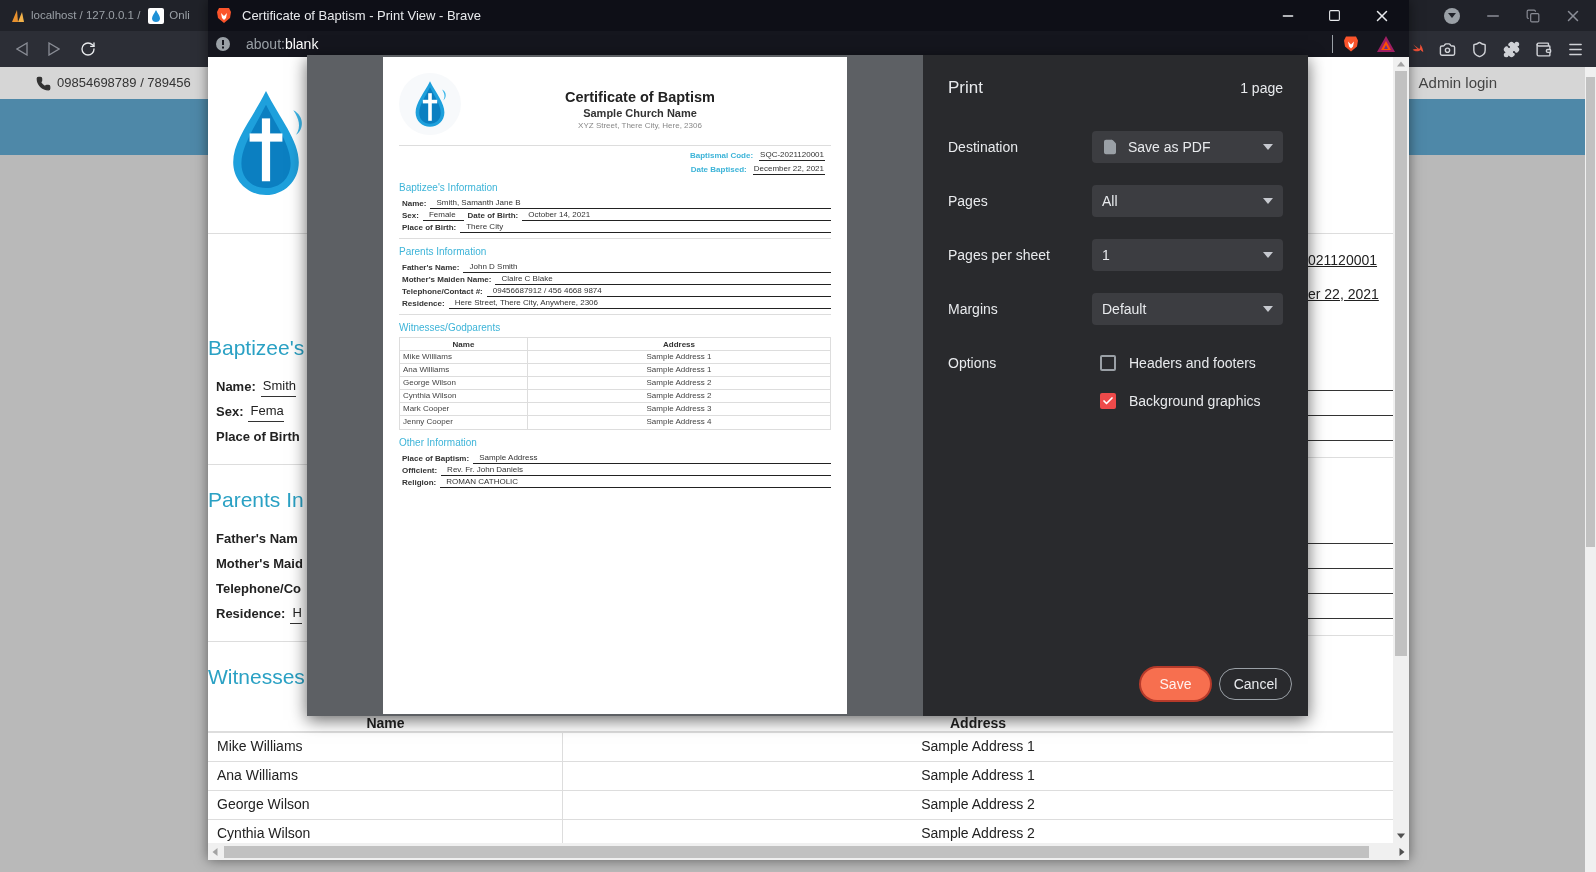  I want to click on section-heading: Baptizee's Information, so click(449, 187).